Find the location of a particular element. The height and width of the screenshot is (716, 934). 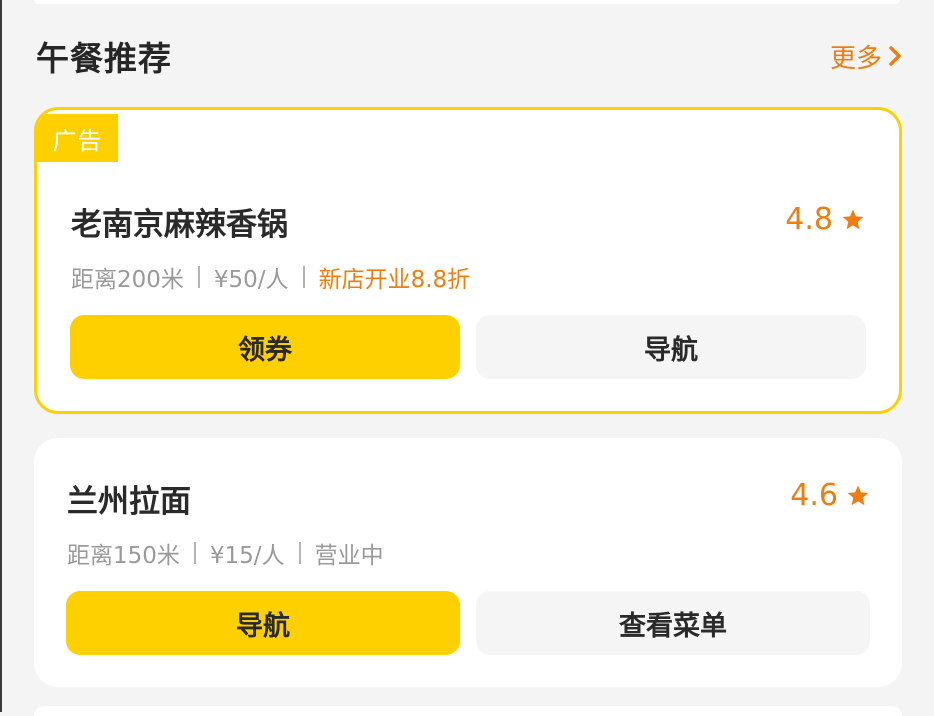

rating: 4.6 is located at coordinates (830, 495).